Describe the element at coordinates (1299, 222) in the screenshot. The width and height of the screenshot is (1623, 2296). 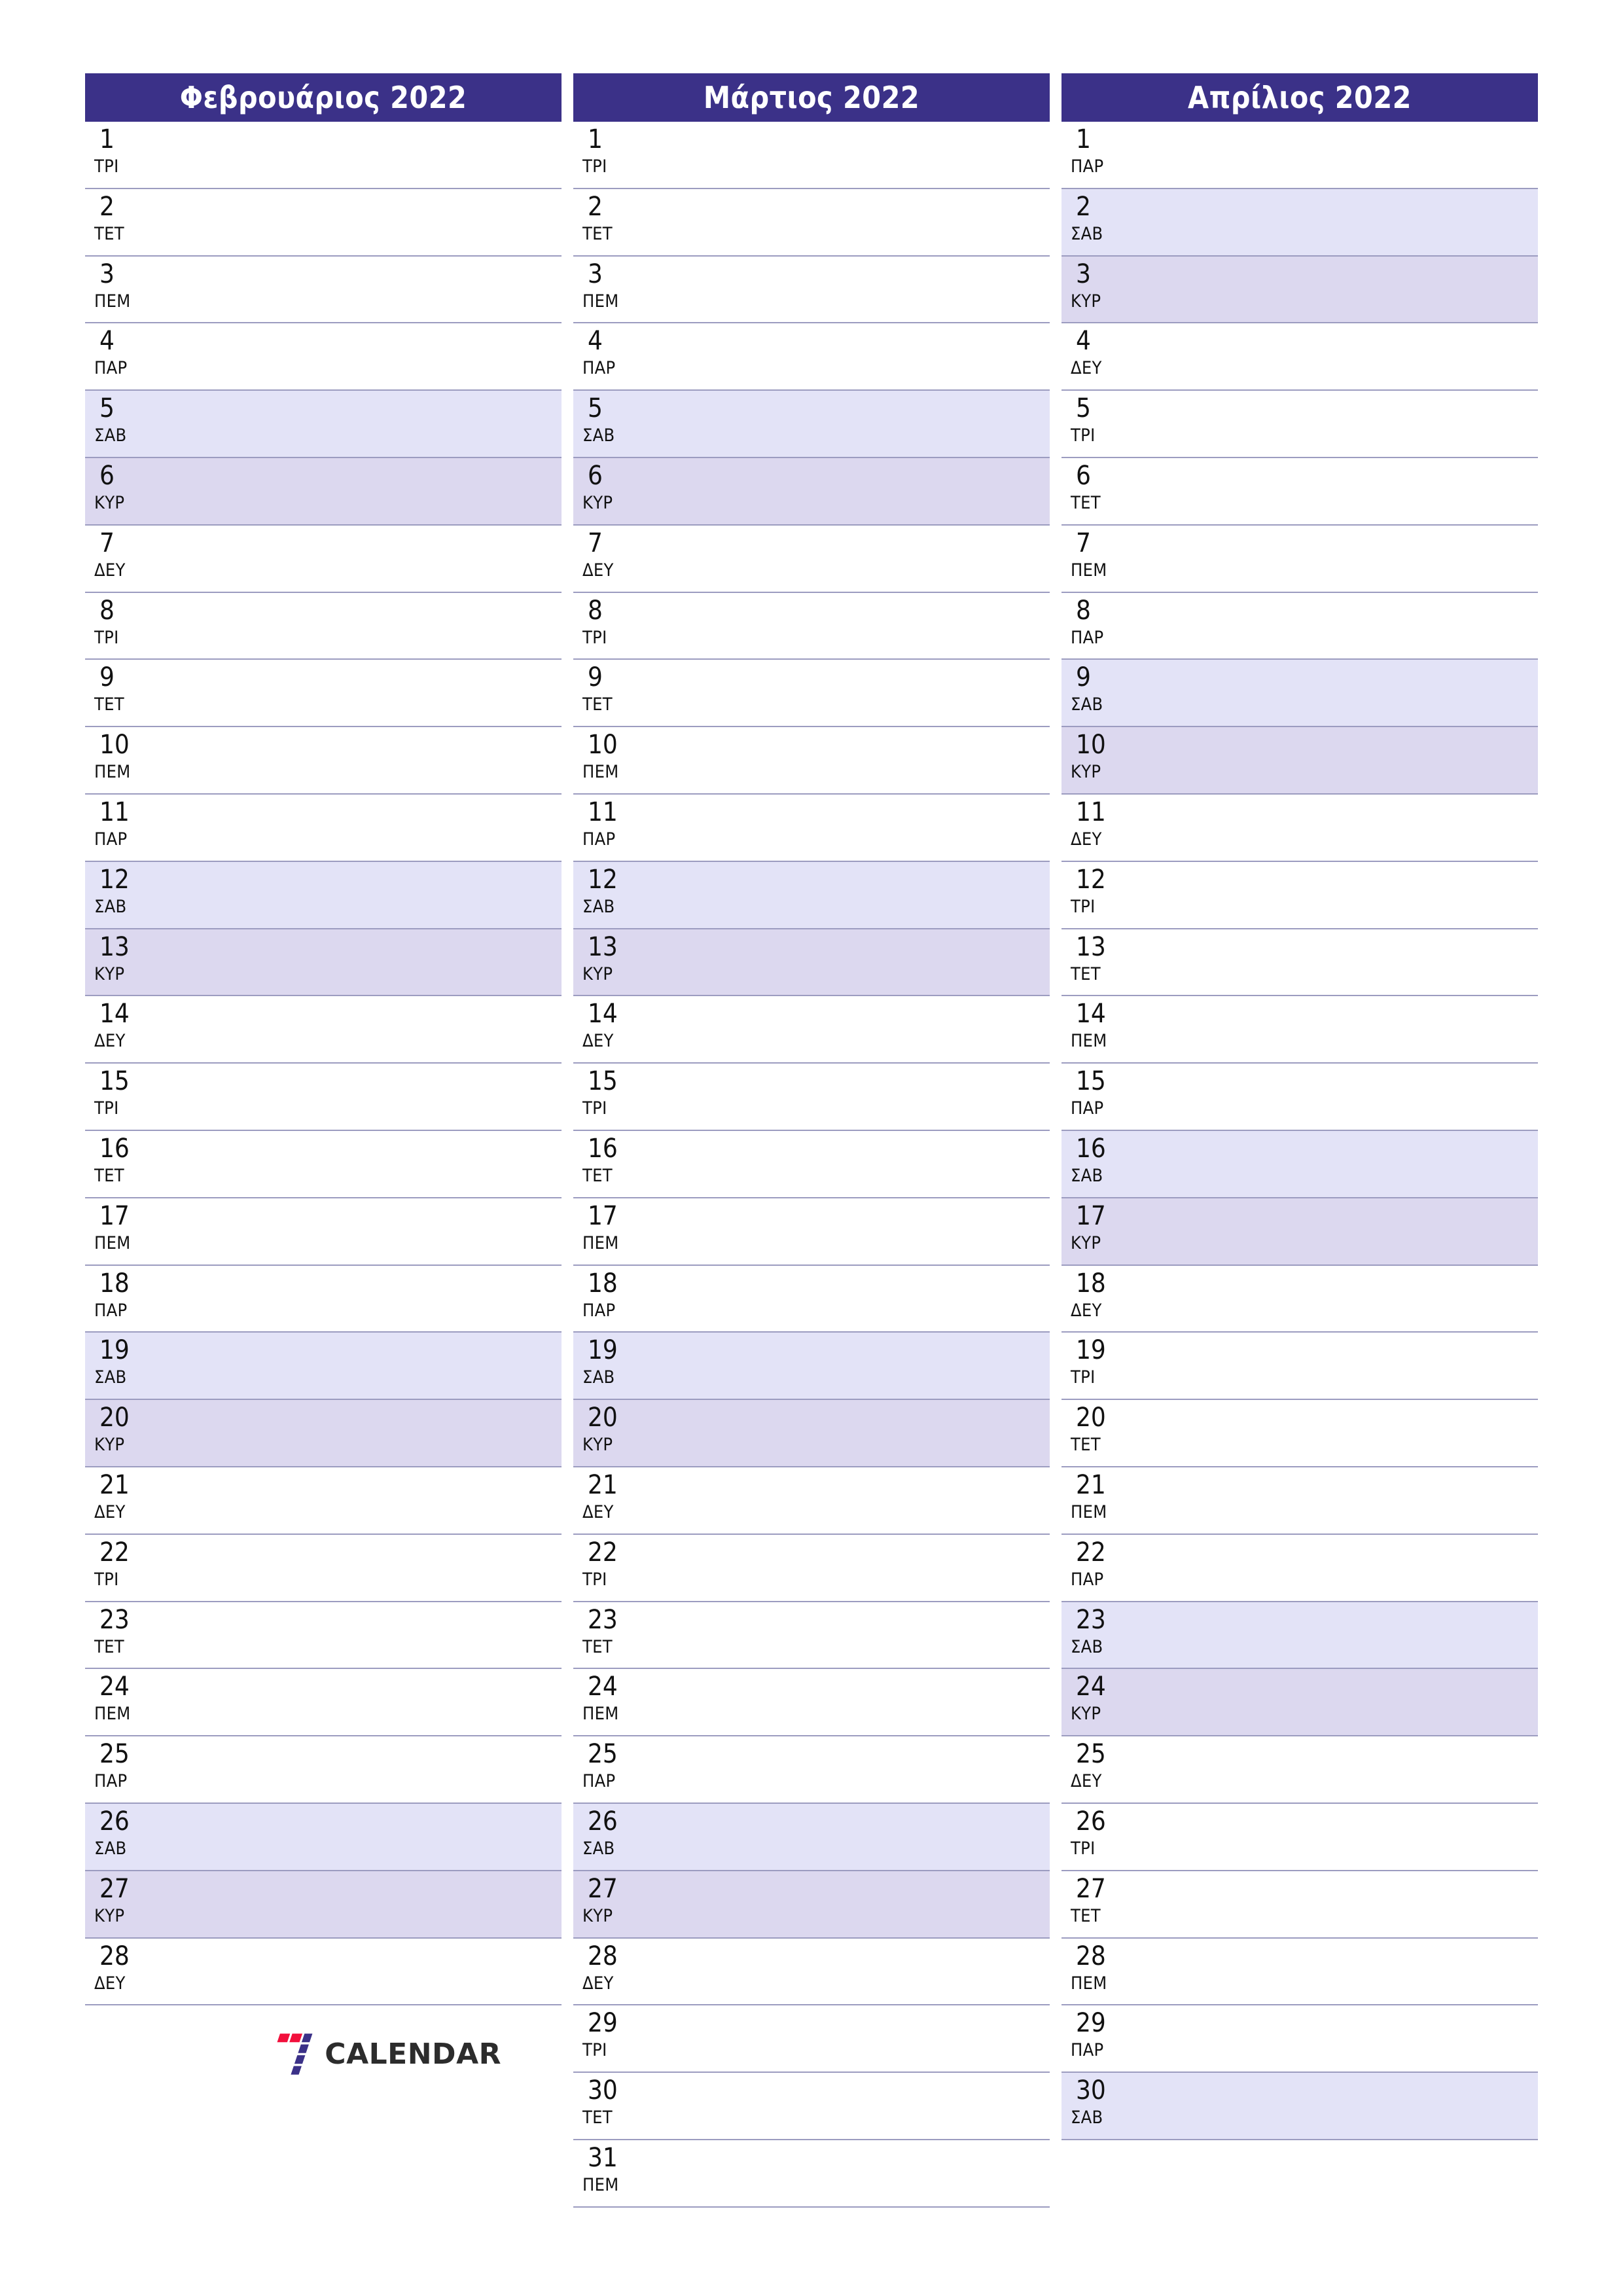
I see `day-row: 2 ΣΑΒ` at that location.